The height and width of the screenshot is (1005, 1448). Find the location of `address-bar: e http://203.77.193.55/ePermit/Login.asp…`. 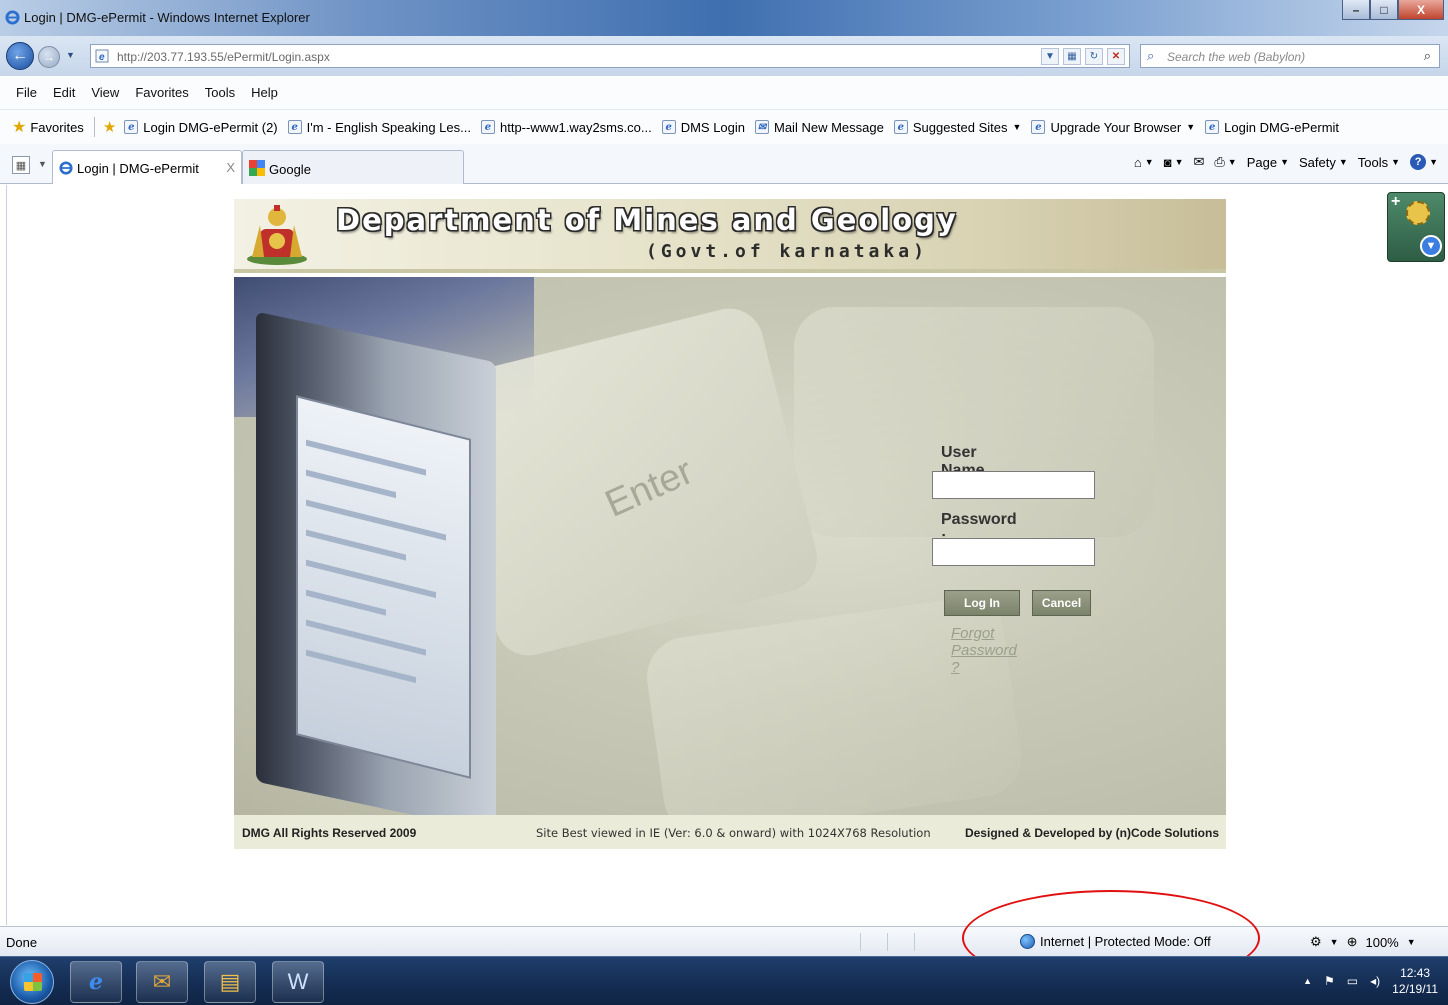

address-bar: e http://203.77.193.55/ePermit/Login.asp… is located at coordinates (610, 56).